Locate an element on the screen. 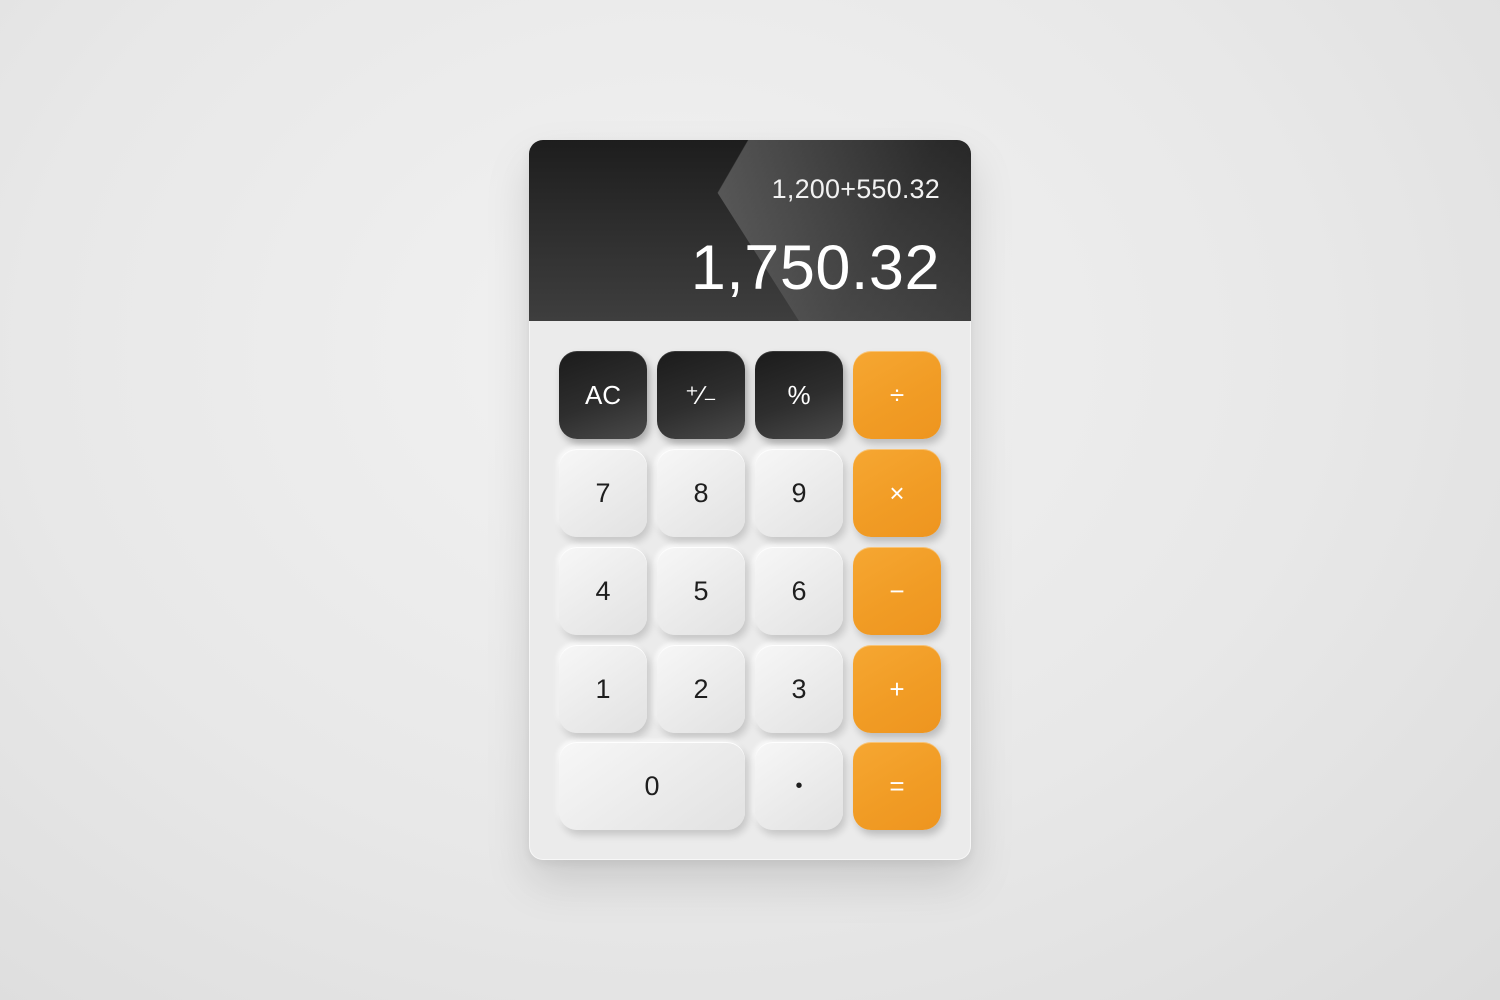  digit-8-button: 8 is located at coordinates (701, 493).